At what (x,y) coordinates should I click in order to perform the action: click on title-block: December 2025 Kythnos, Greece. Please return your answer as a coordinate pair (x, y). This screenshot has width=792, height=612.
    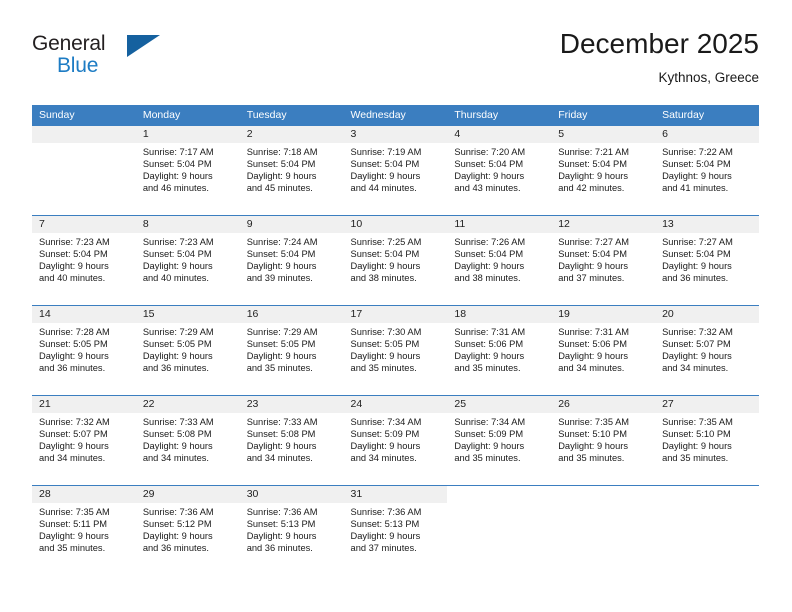
    Looking at the image, I should click on (659, 57).